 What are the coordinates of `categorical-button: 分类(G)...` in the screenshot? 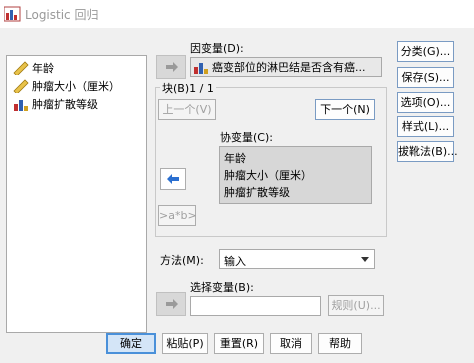 It's located at (425, 51).